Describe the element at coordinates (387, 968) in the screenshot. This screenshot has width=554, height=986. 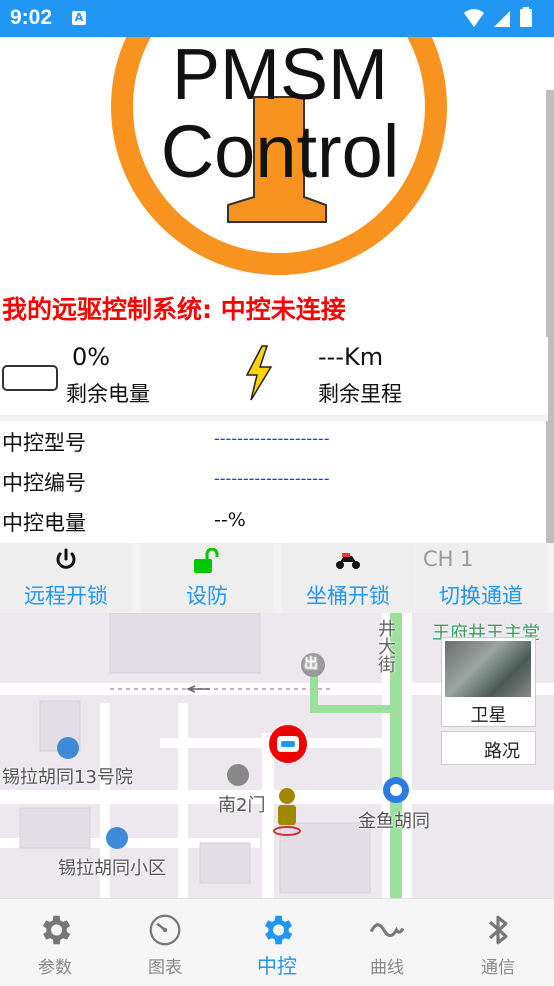
I see `nav-label: 曲线` at that location.